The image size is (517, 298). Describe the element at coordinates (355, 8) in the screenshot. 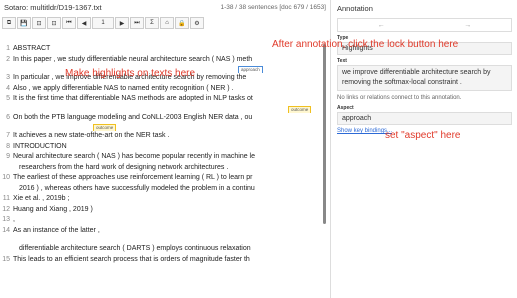

I see `annotation-title: Annotation` at that location.